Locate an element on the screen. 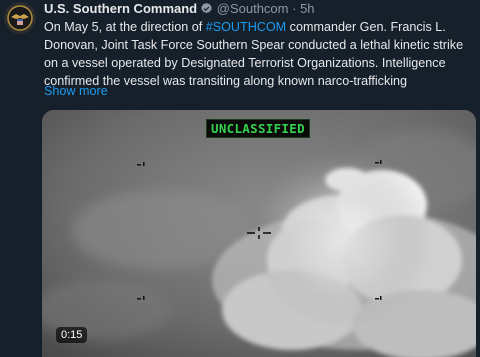 The height and width of the screenshot is (357, 480). author-name: U.S. Southern Command is located at coordinates (120, 8).